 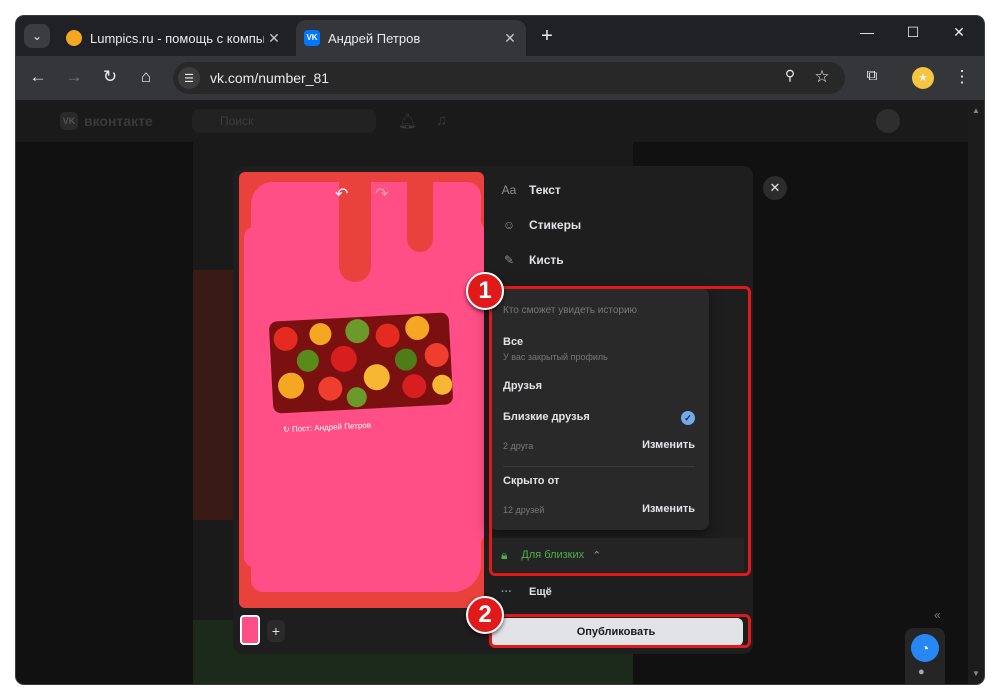 What do you see at coordinates (976, 110) in the screenshot?
I see `scroll-up-icon: ▲` at bounding box center [976, 110].